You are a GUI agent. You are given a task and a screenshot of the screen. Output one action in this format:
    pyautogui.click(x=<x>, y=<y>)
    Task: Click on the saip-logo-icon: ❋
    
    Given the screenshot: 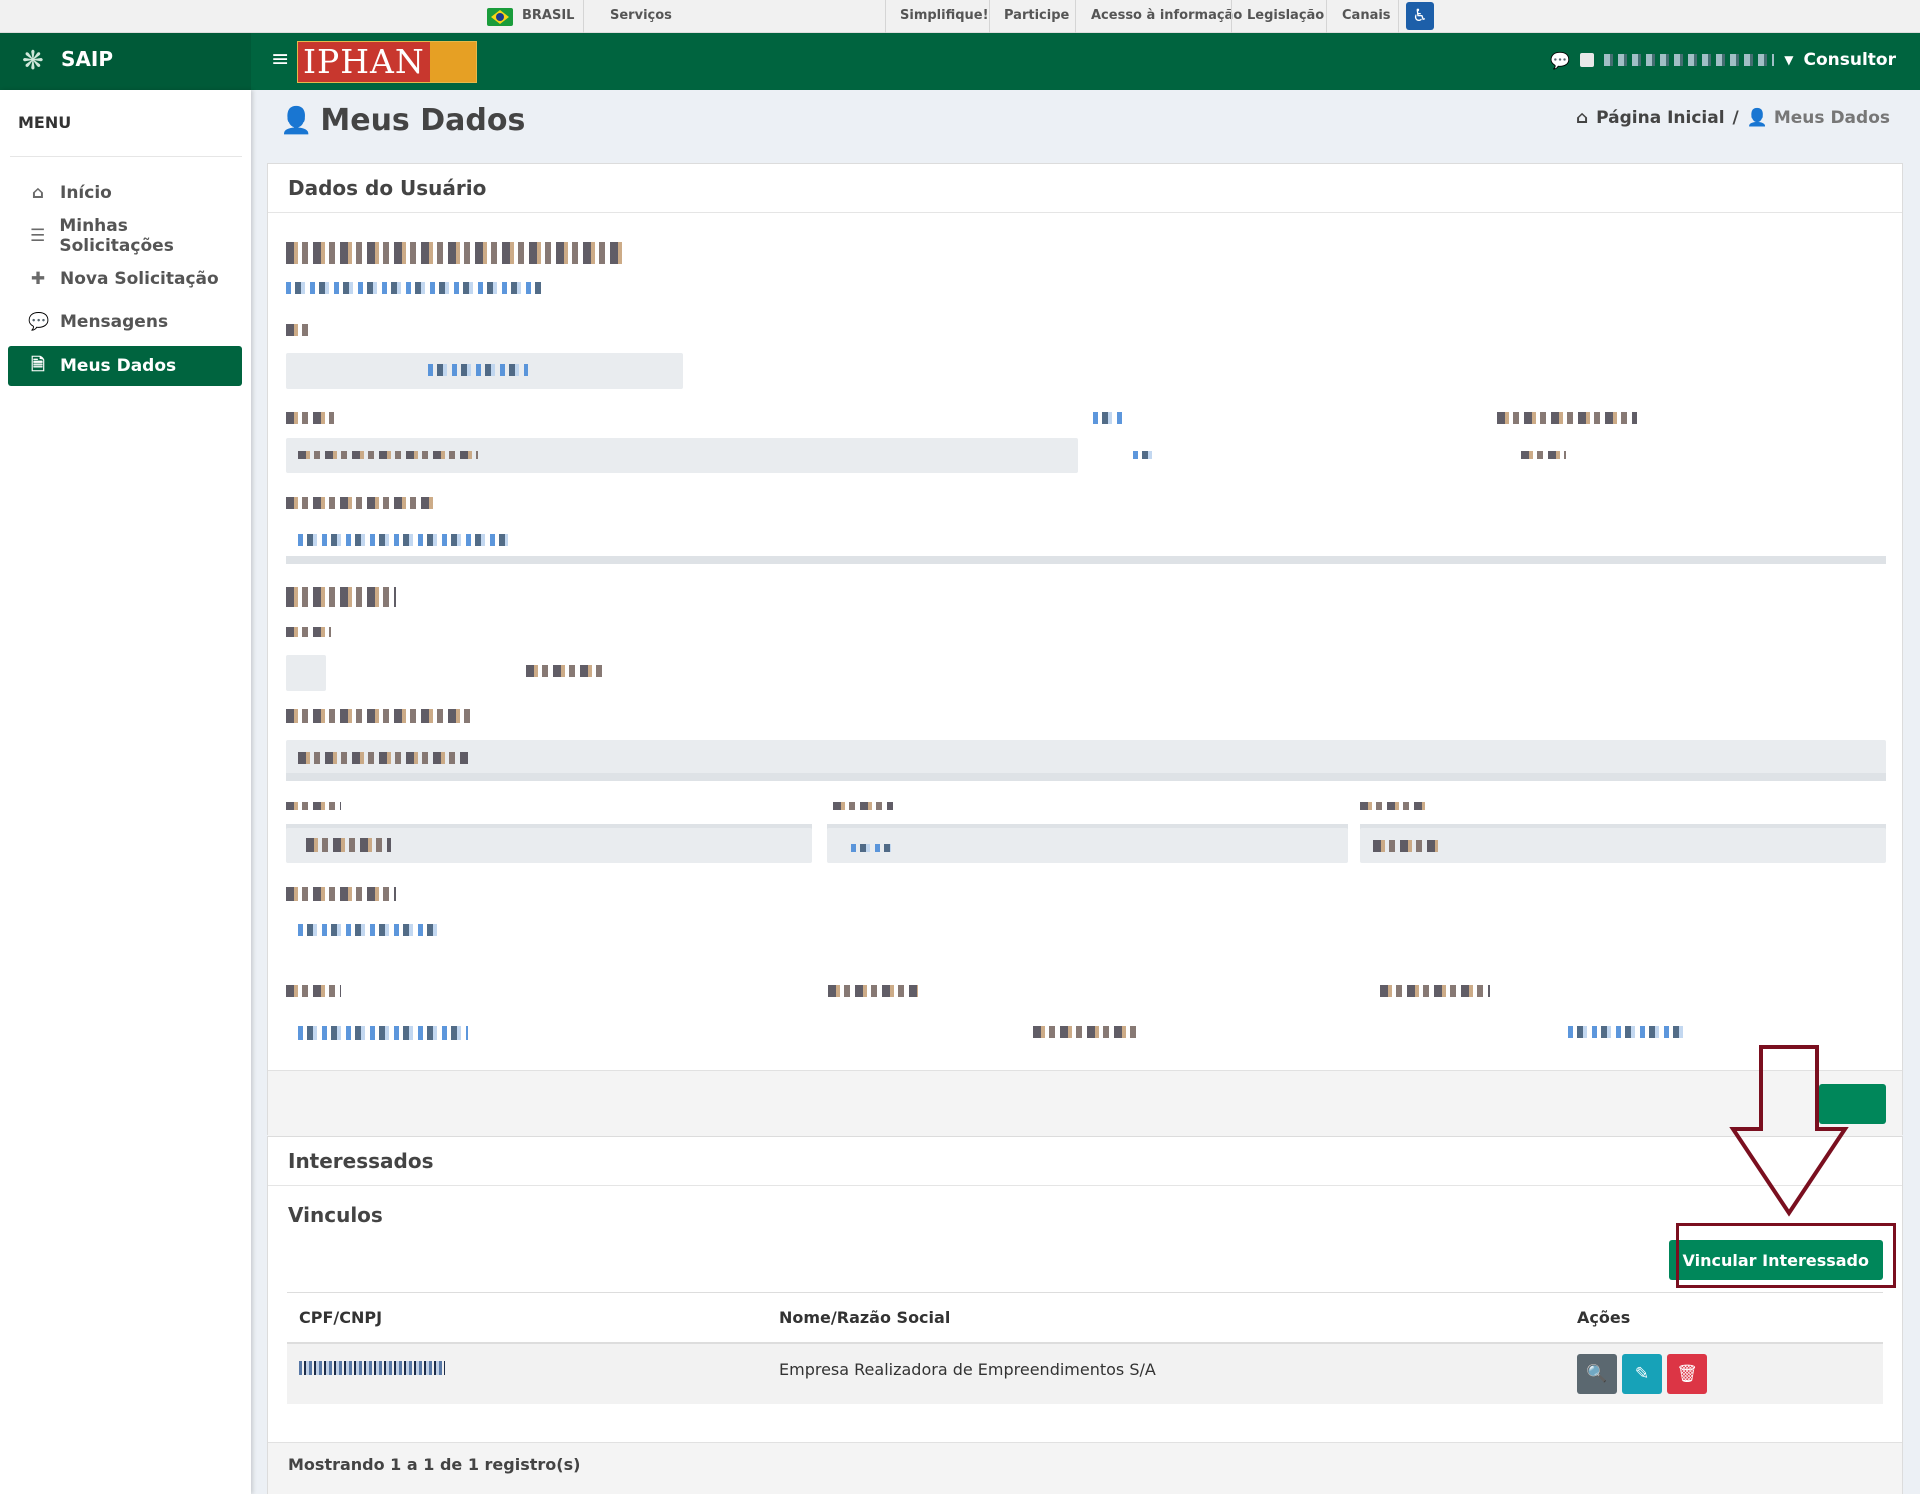 What is the action you would take?
    pyautogui.click(x=33, y=61)
    